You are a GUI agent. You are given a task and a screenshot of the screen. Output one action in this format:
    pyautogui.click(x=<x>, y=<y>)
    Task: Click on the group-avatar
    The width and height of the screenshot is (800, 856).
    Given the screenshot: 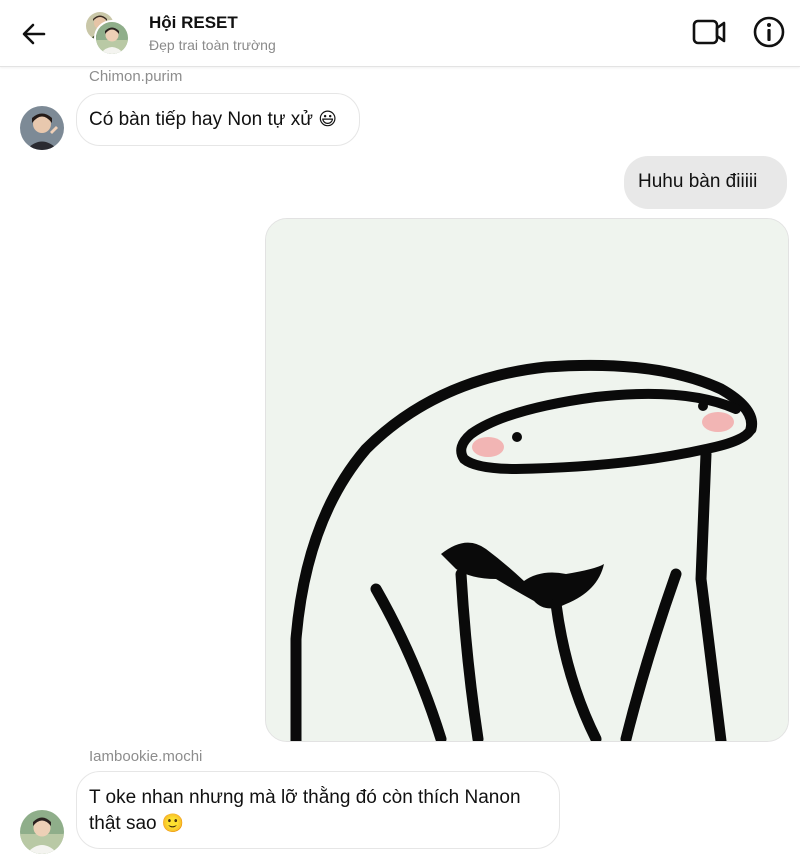 What is the action you would take?
    pyautogui.click(x=107, y=33)
    